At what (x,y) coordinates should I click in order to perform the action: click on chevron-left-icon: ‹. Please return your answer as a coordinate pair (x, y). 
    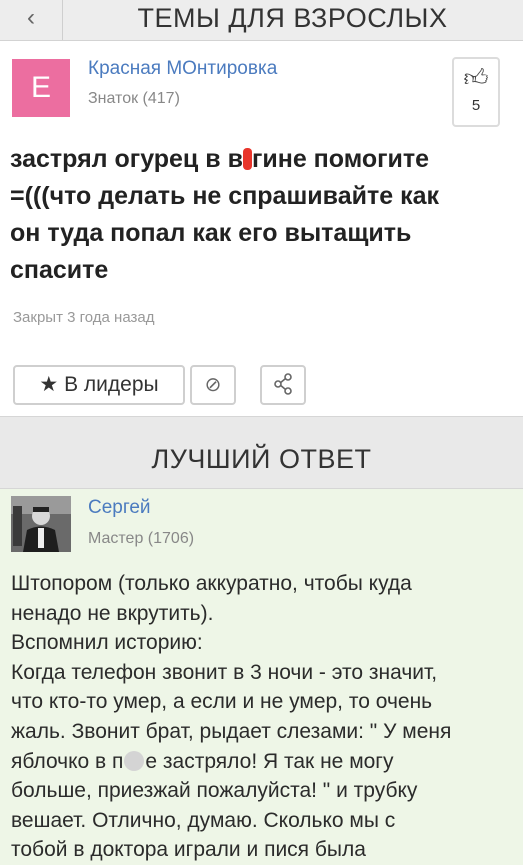
    Looking at the image, I should click on (31, 17).